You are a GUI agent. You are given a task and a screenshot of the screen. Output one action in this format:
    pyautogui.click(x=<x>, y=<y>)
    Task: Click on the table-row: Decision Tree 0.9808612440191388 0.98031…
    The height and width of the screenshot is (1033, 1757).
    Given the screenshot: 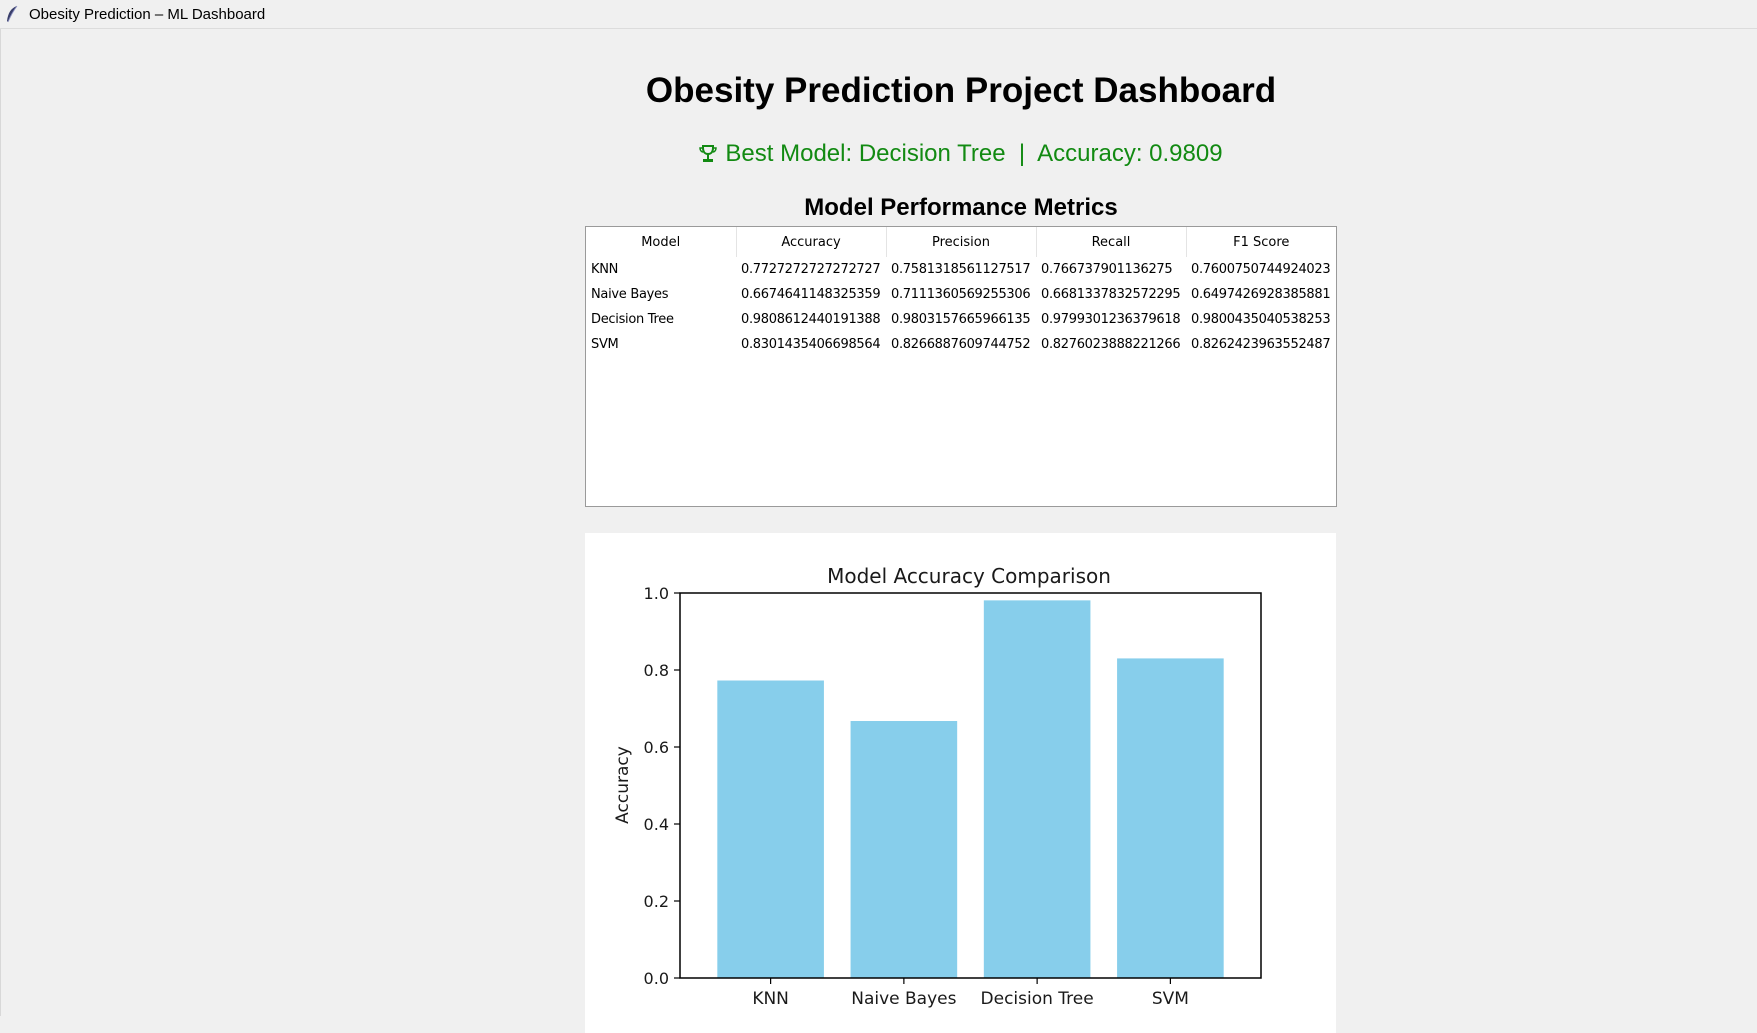 What is the action you would take?
    pyautogui.click(x=961, y=319)
    